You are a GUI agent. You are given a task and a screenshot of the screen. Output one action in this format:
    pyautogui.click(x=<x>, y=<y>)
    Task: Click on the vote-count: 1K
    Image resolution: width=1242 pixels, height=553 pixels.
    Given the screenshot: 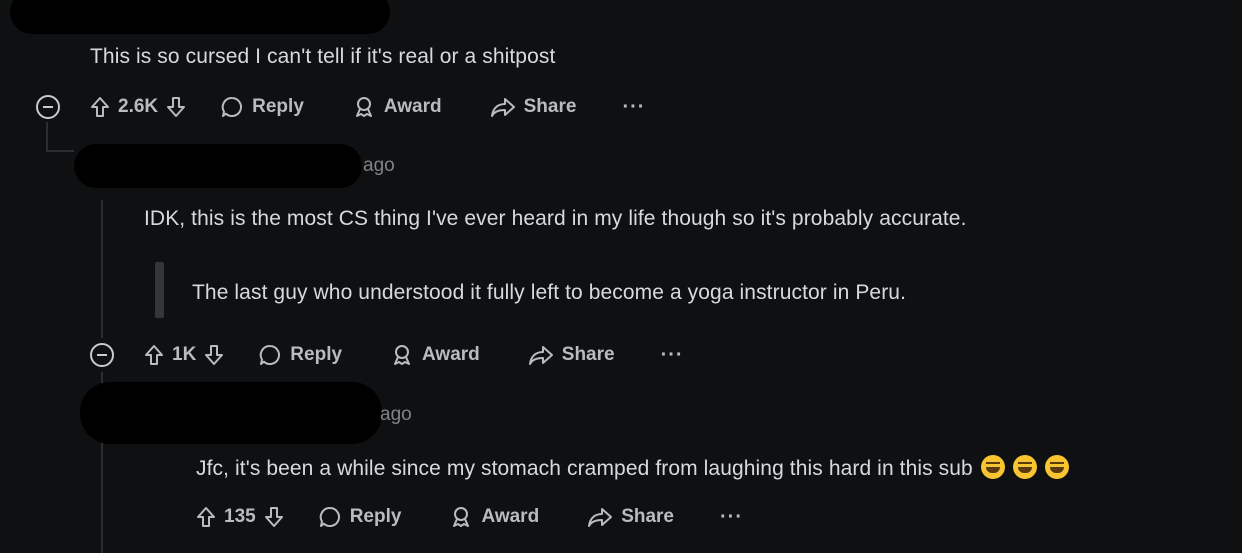 What is the action you would take?
    pyautogui.click(x=184, y=354)
    